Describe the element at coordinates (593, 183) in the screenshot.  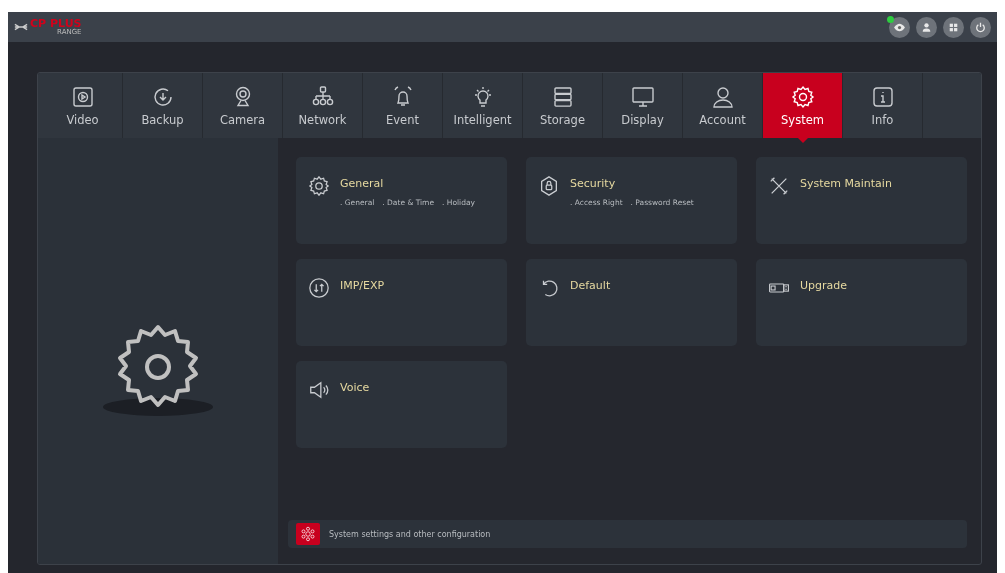
I see `card-title: Security` at that location.